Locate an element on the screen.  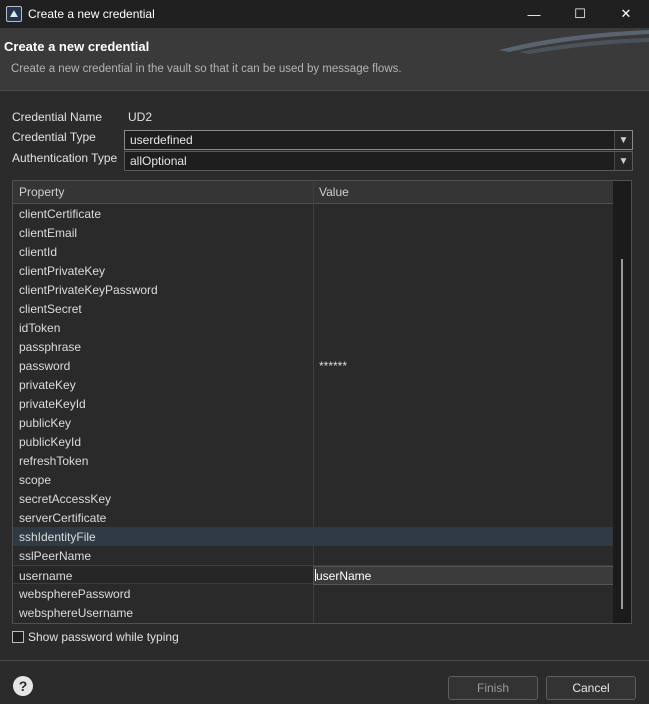
credential-type-value: userdefined is located at coordinates (161, 140).